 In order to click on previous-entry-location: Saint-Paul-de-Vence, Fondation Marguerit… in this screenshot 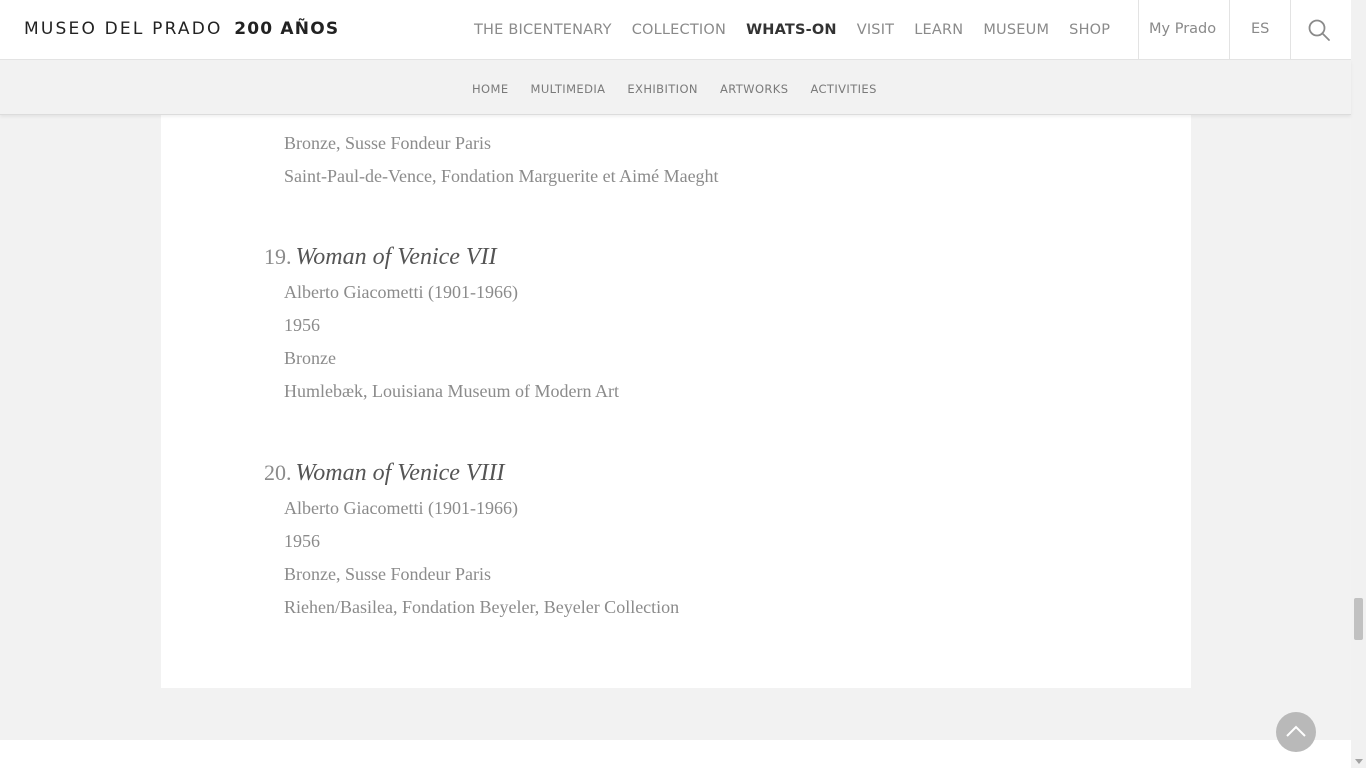, I will do `click(501, 176)`.